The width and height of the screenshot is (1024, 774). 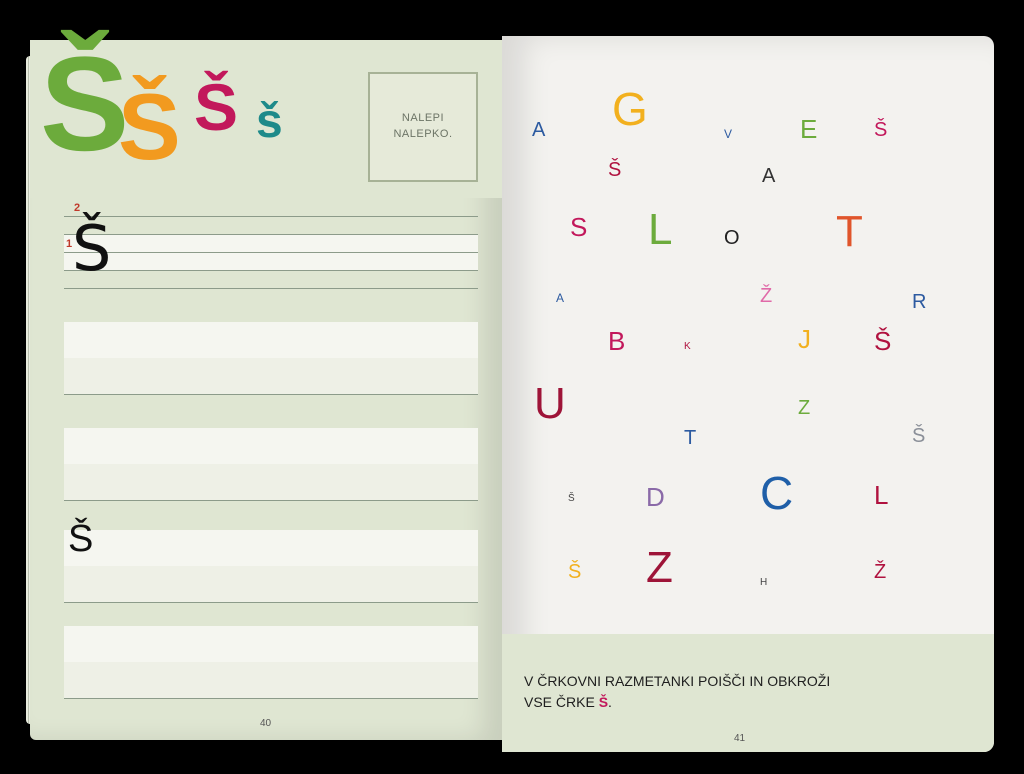 I want to click on puzzle-letter-2: G, so click(x=630, y=109).